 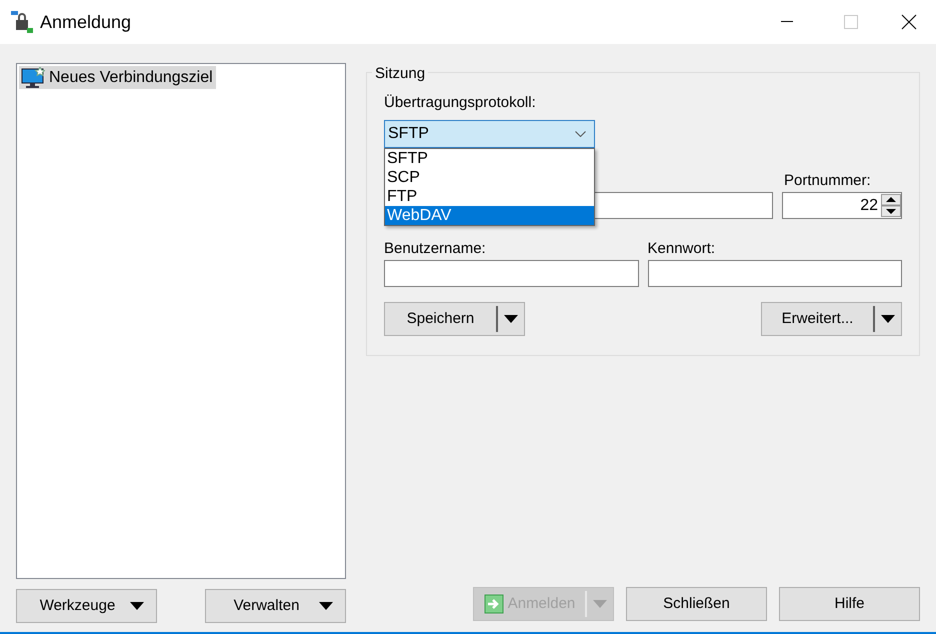 I want to click on dropdown-option: SFTP, so click(x=489, y=158).